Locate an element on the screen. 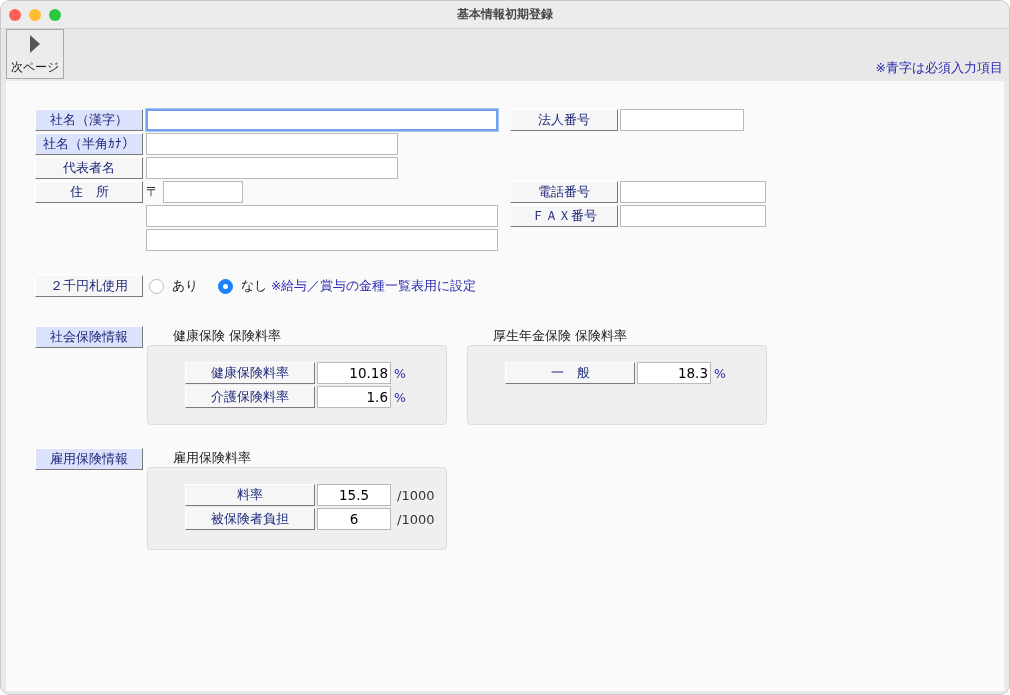  minimize-button is located at coordinates (35, 15).